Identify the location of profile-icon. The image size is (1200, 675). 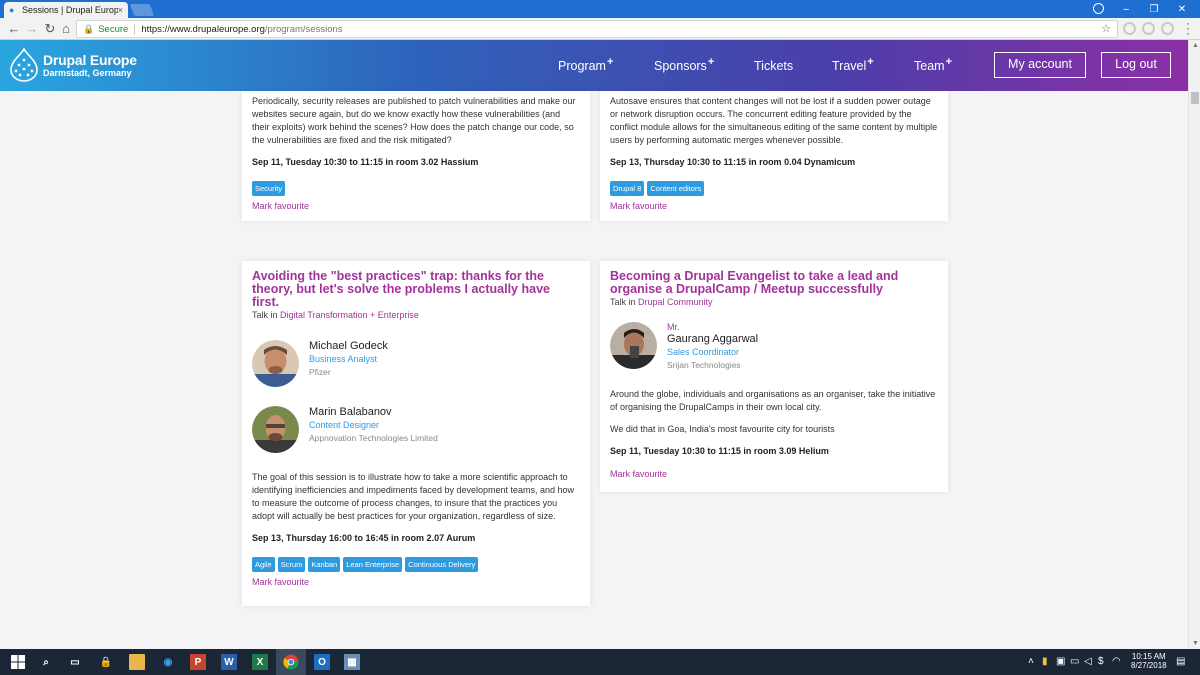
(1098, 8).